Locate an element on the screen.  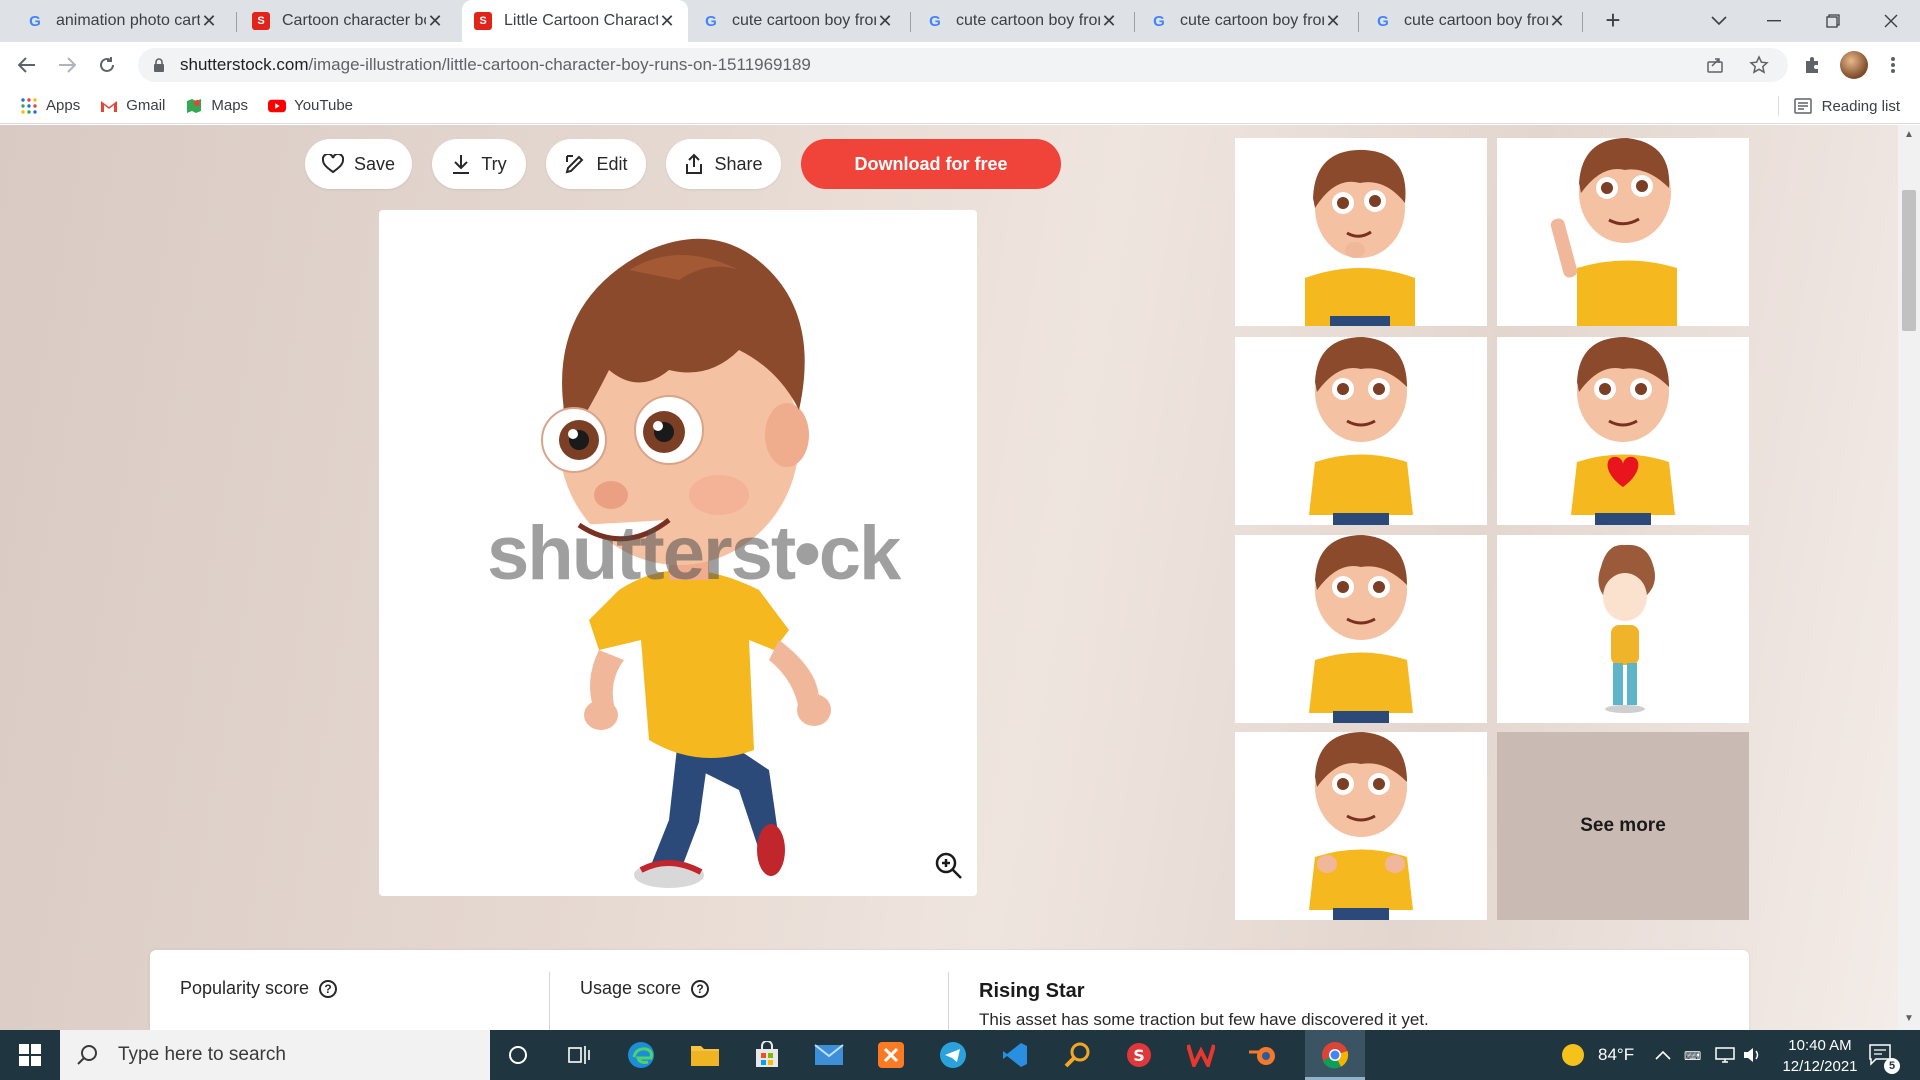
cortana-icon is located at coordinates (518, 1055).